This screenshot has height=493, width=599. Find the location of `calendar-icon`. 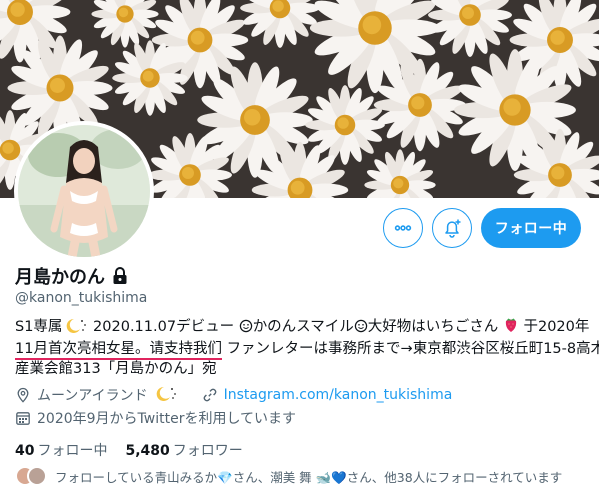

calendar-icon is located at coordinates (23, 418).